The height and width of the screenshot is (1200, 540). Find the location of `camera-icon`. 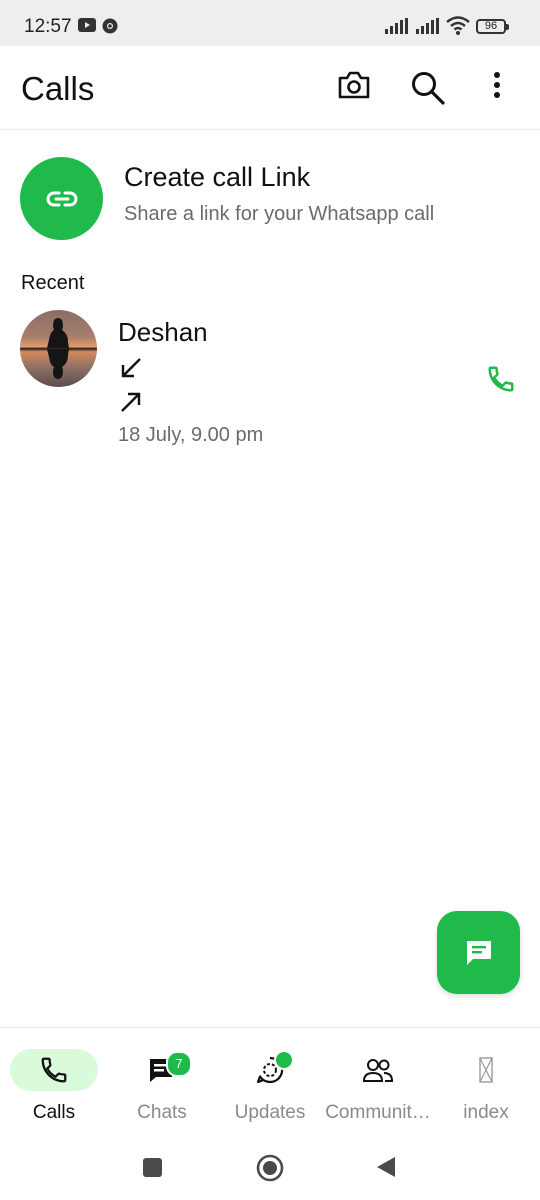

camera-icon is located at coordinates (354, 85).